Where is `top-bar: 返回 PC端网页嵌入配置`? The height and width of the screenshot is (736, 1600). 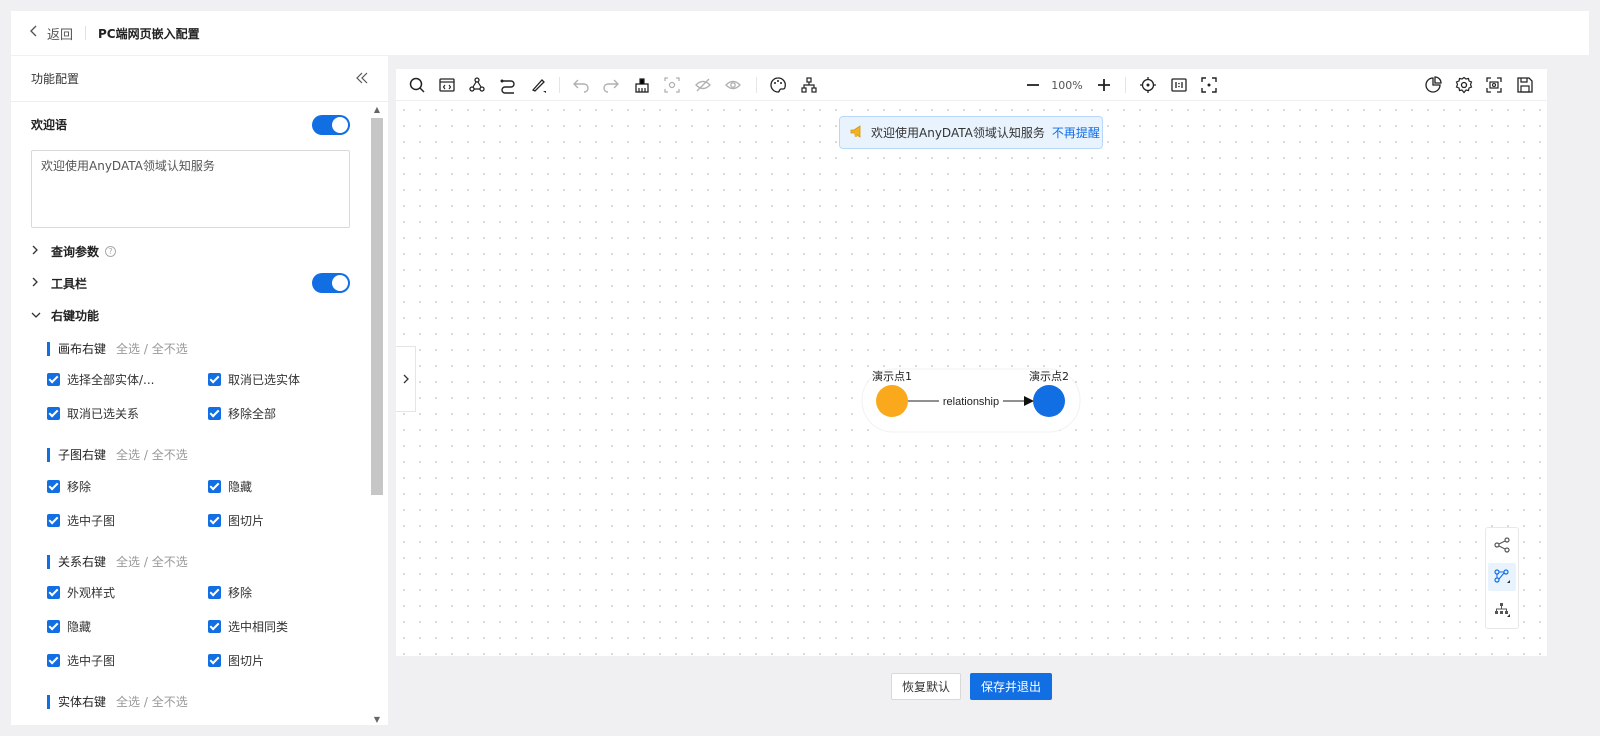 top-bar: 返回 PC端网页嵌入配置 is located at coordinates (800, 33).